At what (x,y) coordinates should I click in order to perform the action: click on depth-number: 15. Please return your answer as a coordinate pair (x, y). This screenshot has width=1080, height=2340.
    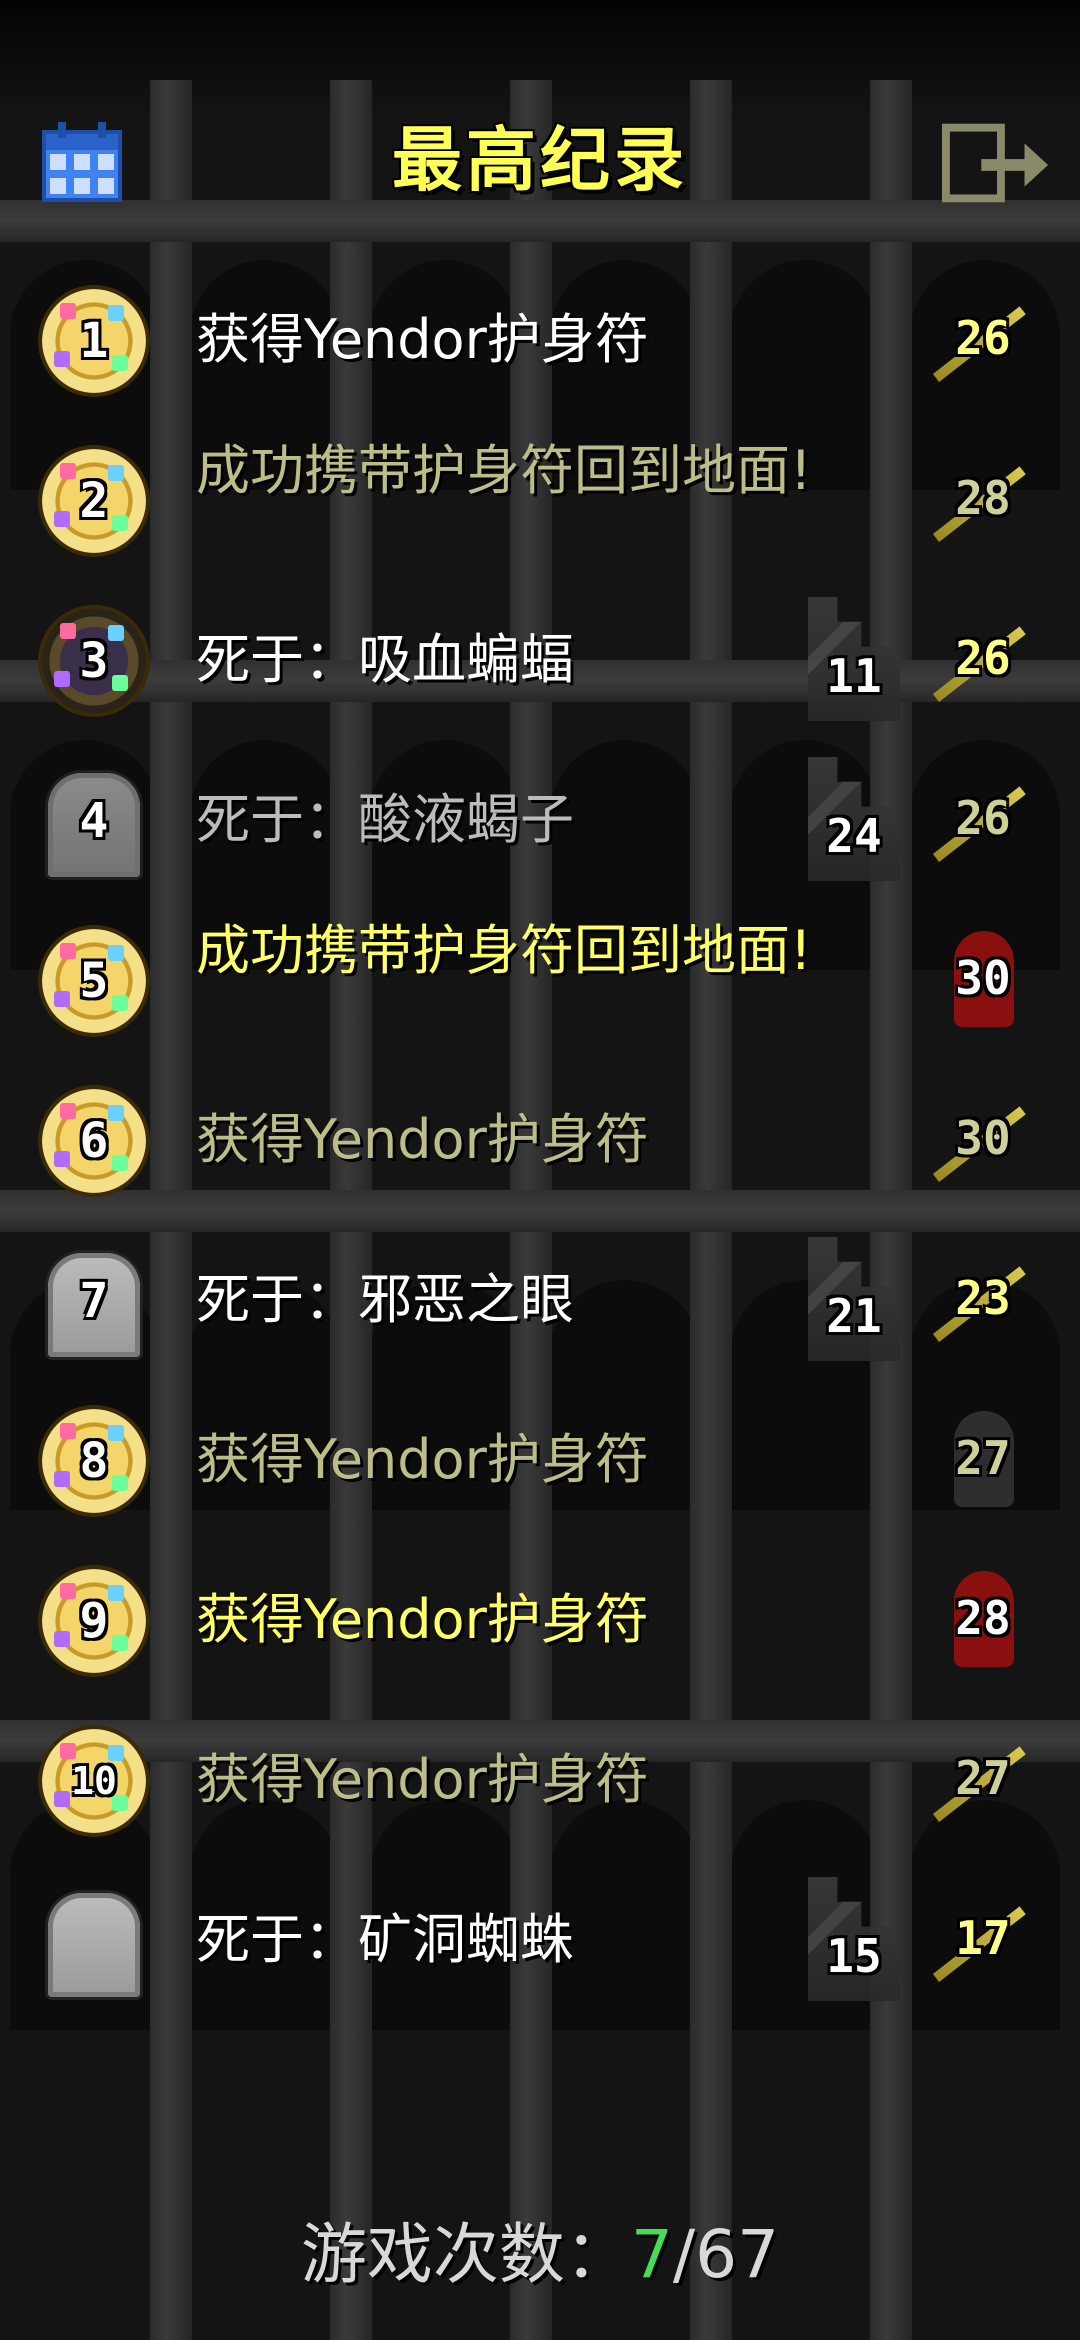
    Looking at the image, I should click on (854, 1956).